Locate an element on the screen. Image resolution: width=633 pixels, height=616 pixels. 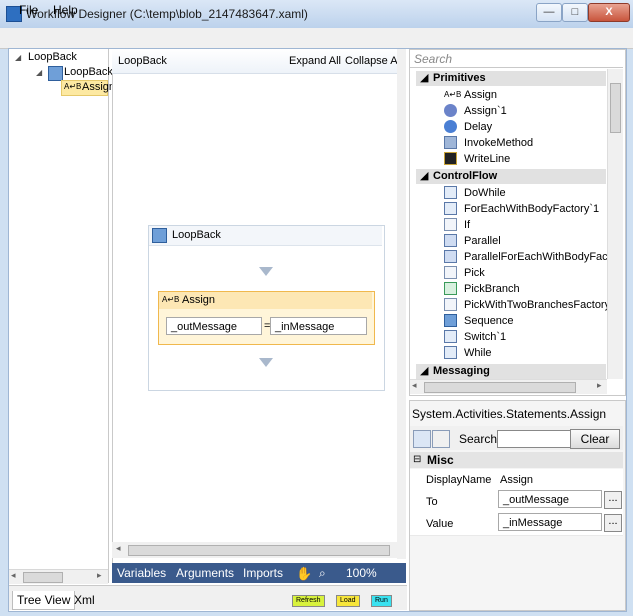
designer-horizontal-scrollbar: ◂ is located at coordinates (254, 550).